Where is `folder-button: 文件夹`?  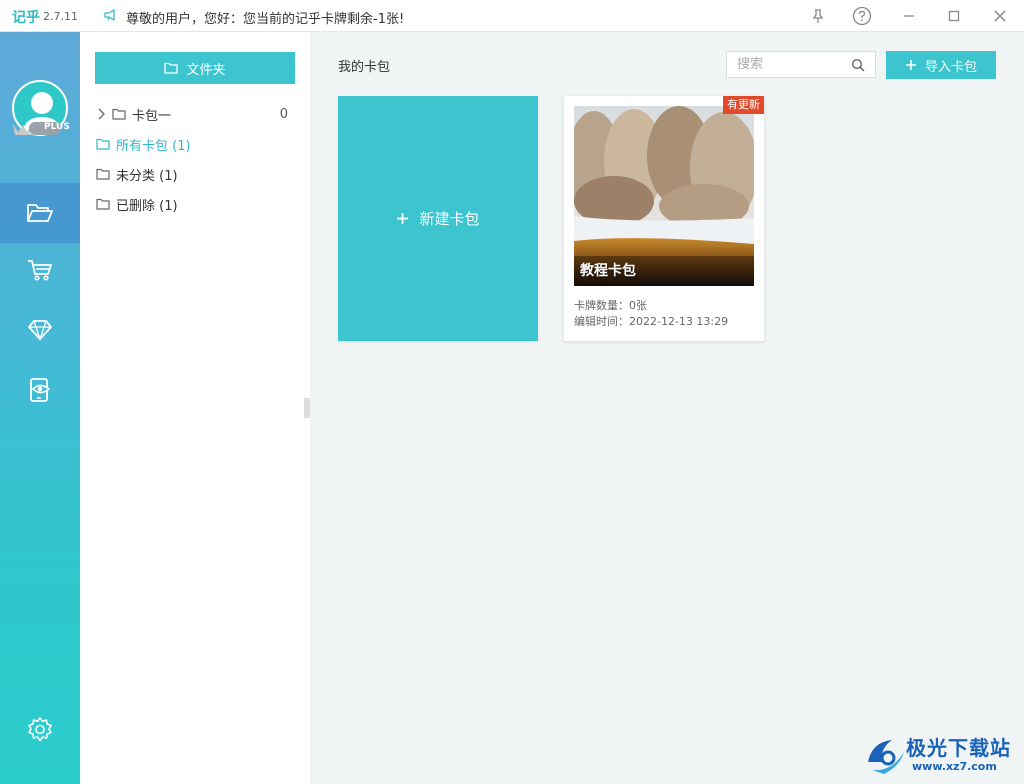 folder-button: 文件夹 is located at coordinates (195, 68).